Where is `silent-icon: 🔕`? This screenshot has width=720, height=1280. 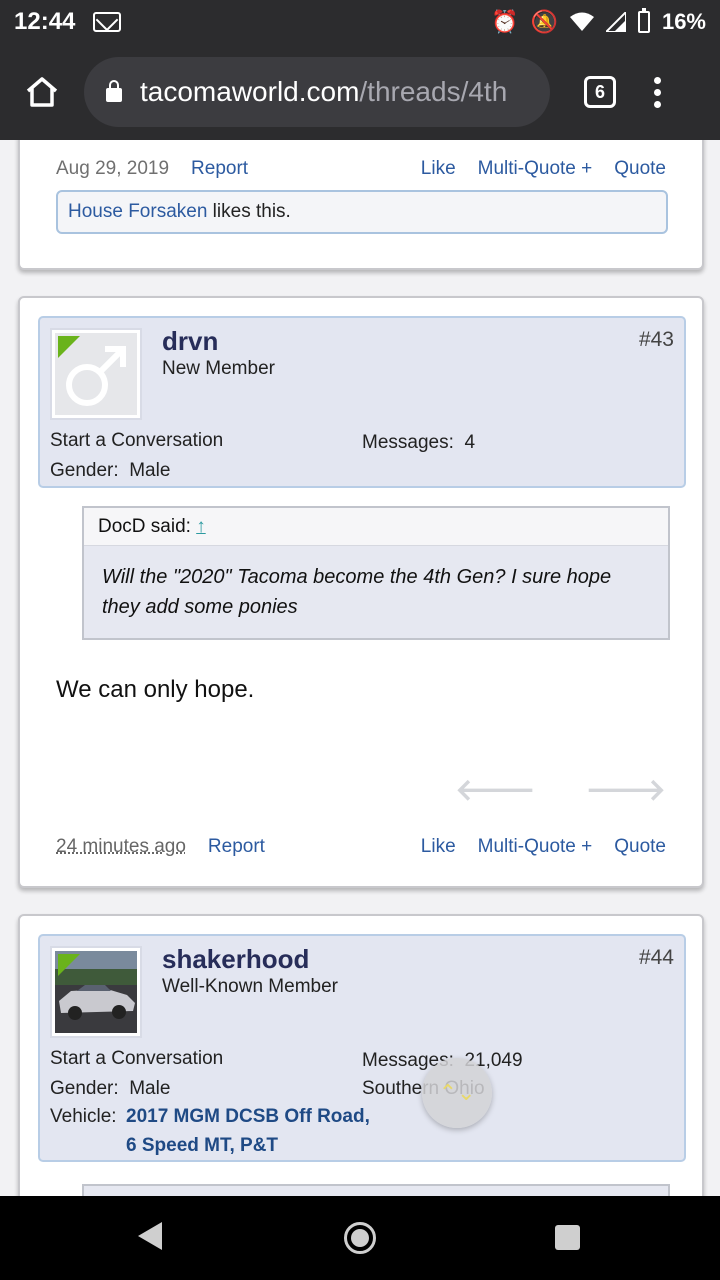 silent-icon: 🔕 is located at coordinates (544, 21).